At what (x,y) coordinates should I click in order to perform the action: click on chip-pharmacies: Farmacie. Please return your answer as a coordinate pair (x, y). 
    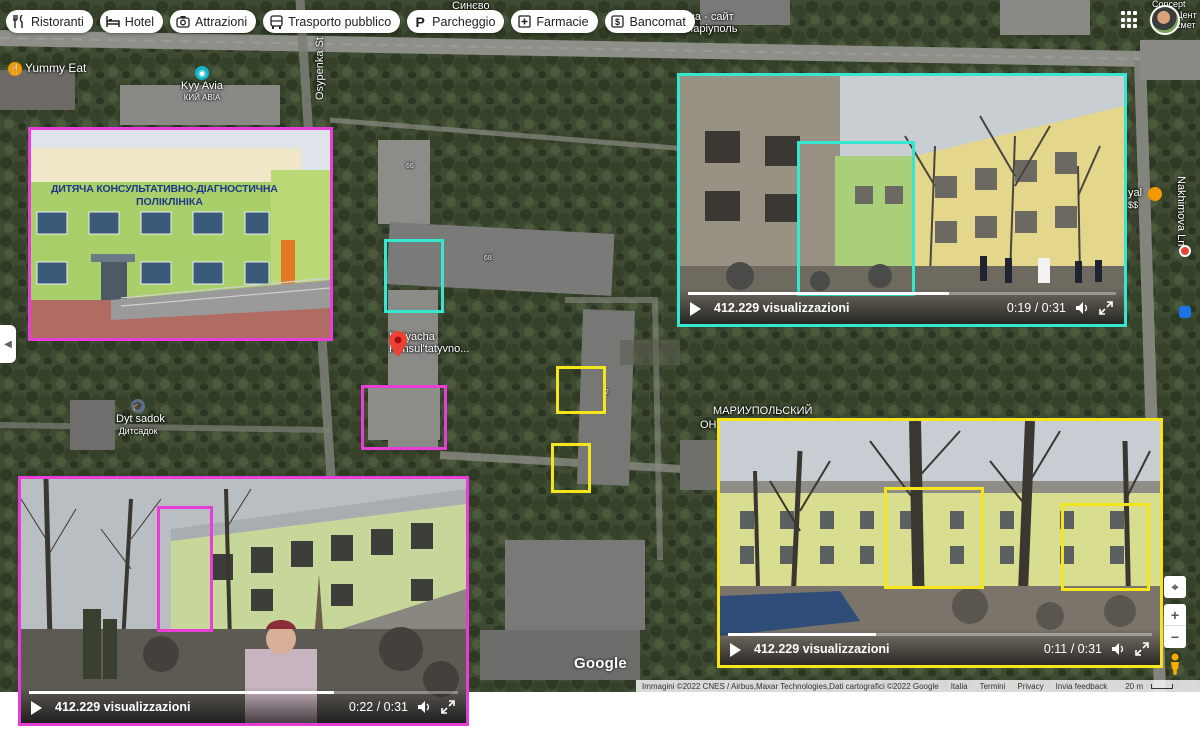
    Looking at the image, I should click on (554, 21).